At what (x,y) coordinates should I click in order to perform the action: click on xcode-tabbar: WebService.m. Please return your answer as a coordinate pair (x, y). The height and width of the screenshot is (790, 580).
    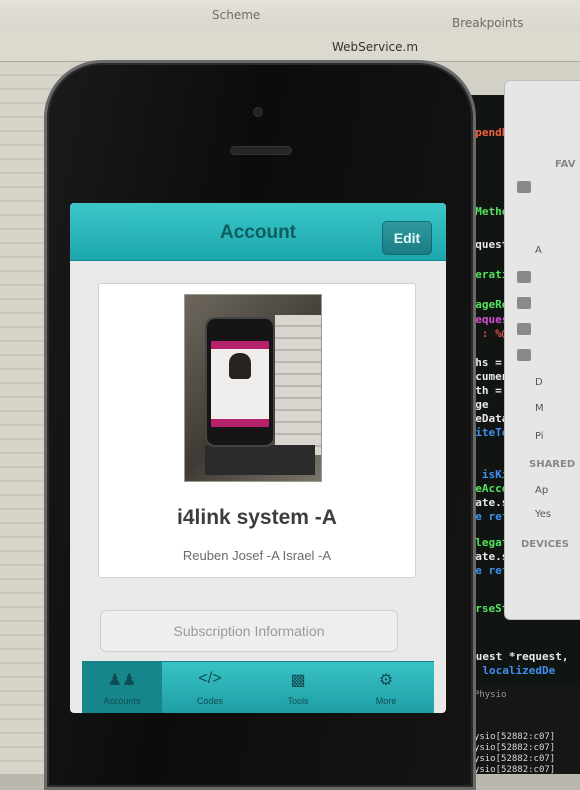
    Looking at the image, I should click on (290, 46).